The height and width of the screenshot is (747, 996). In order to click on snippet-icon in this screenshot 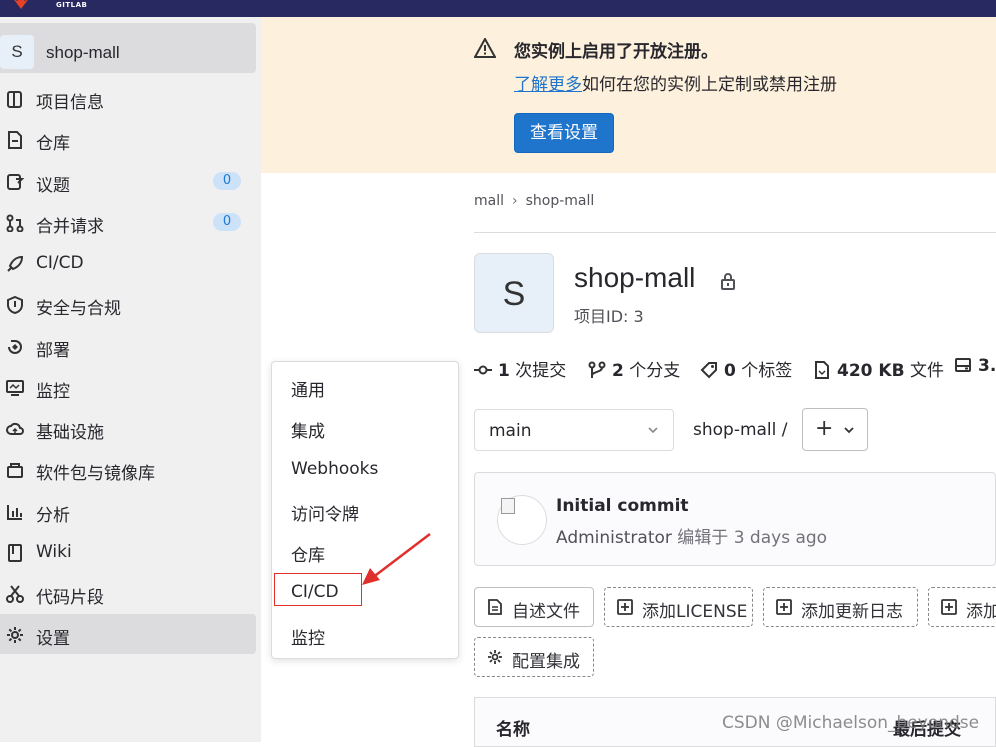, I will do `click(15, 594)`.